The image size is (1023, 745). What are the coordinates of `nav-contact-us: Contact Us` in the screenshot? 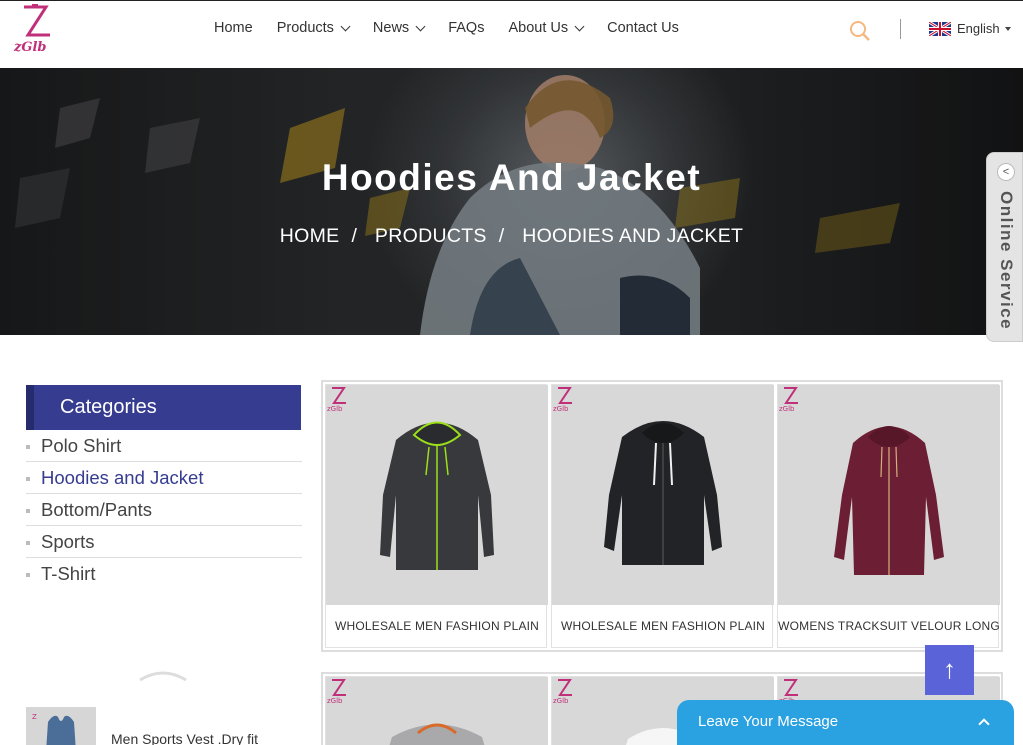 It's located at (643, 28).